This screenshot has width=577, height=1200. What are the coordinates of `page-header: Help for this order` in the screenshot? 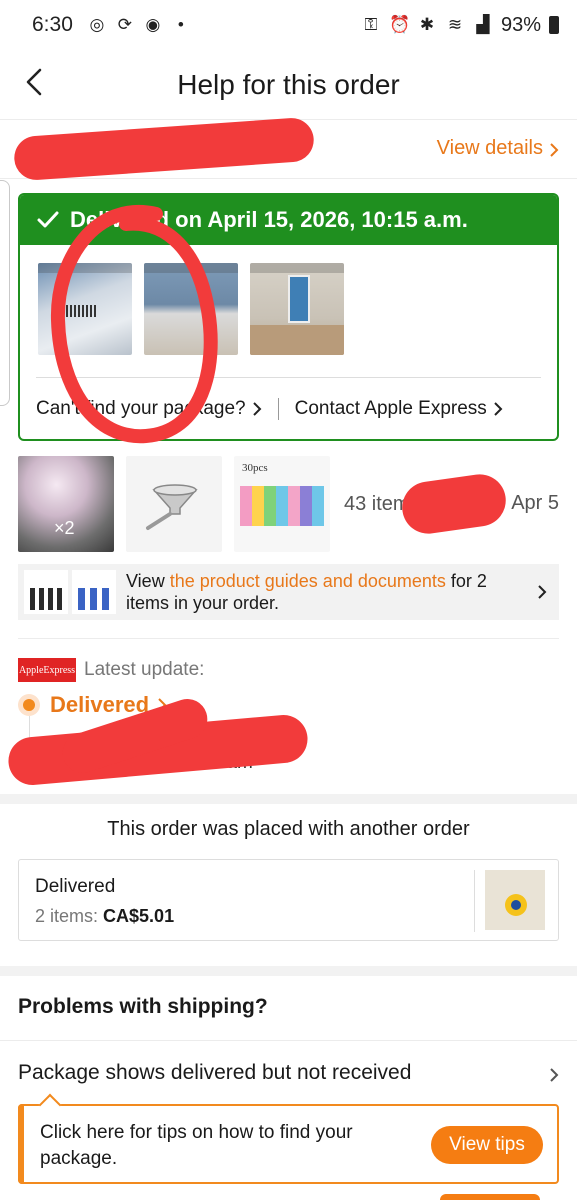 It's located at (288, 85).